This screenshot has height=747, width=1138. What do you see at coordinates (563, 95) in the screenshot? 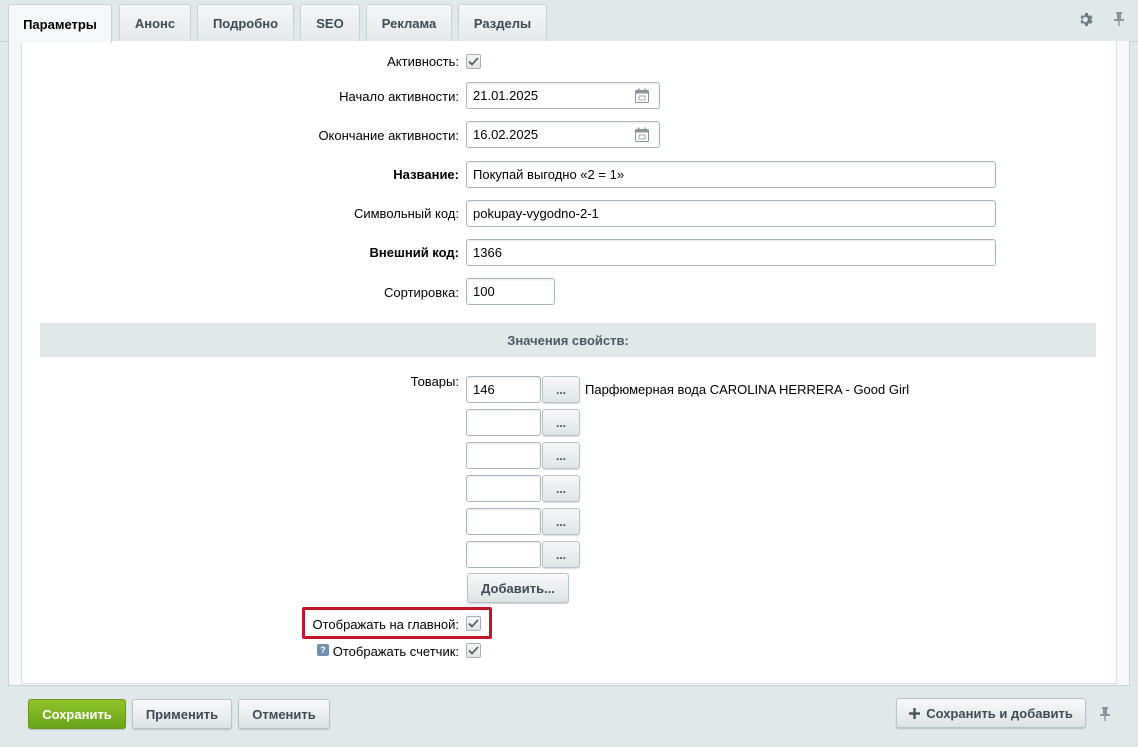
I see `active-from-input: 21.01.2025` at bounding box center [563, 95].